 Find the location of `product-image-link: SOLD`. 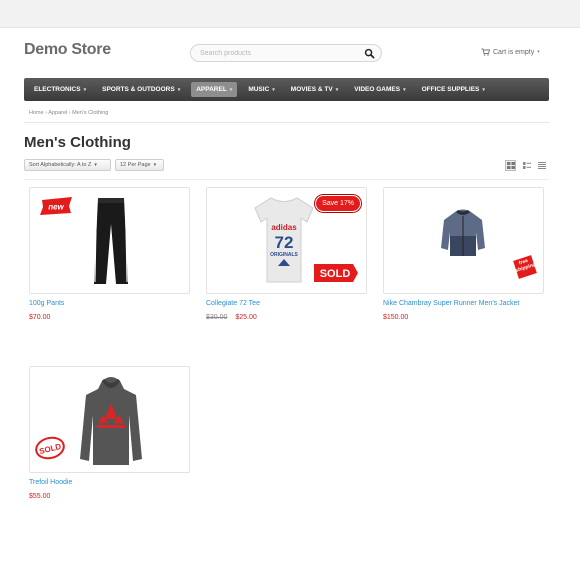

product-image-link: SOLD is located at coordinates (109, 419).